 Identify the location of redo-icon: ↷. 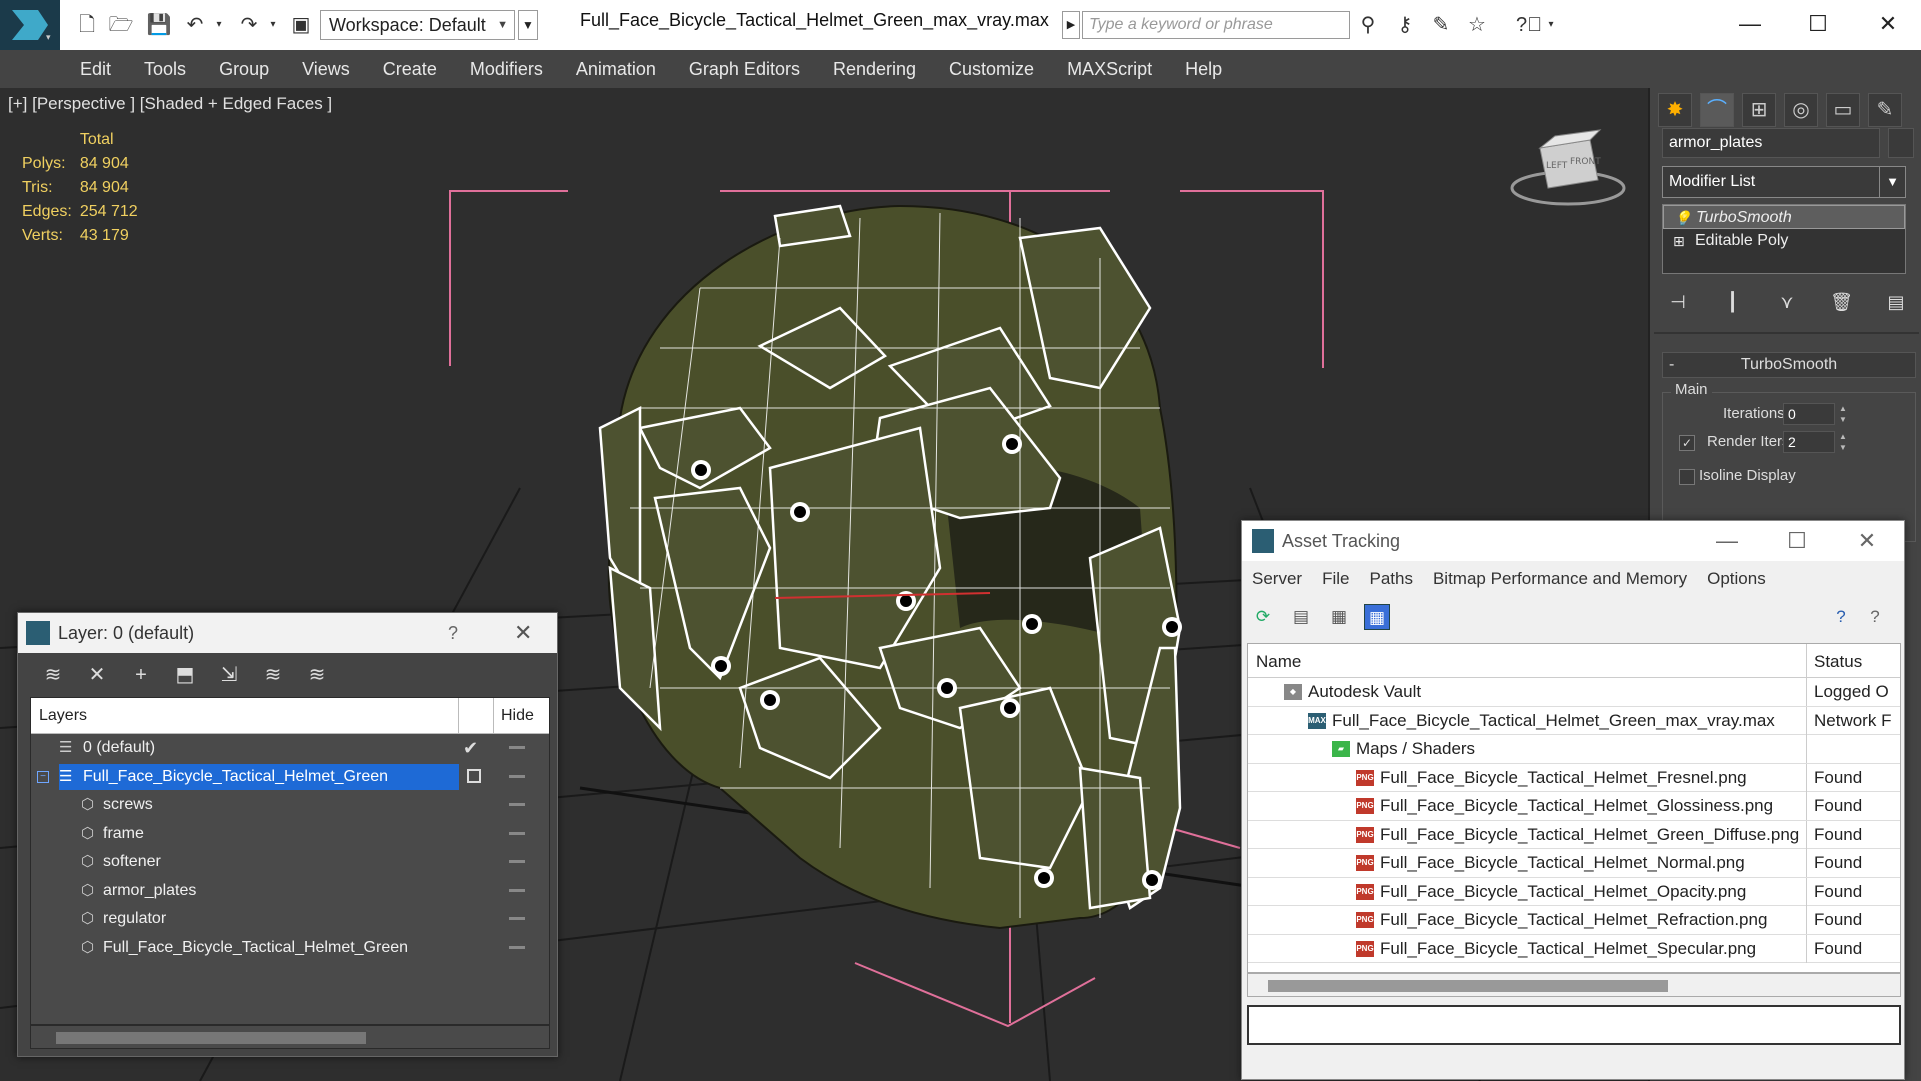
(249, 25).